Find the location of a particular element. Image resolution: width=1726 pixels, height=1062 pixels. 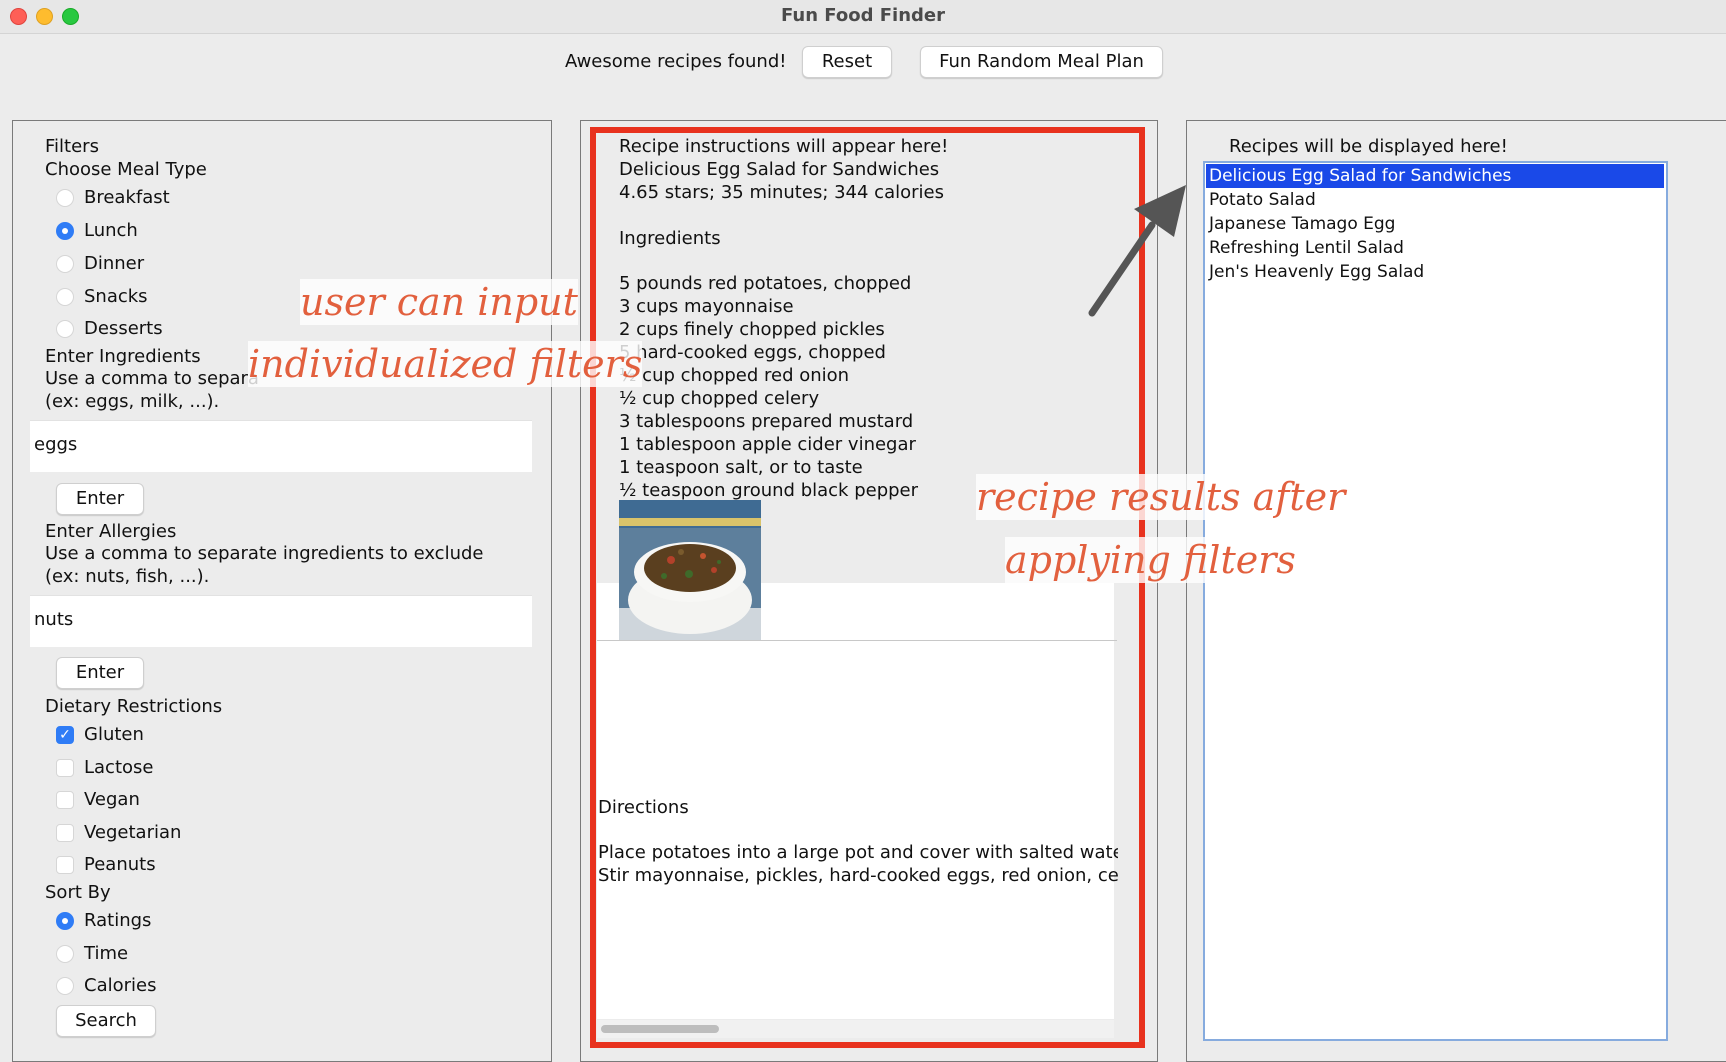

dietary-lactose-label: Lactose is located at coordinates (119, 767).